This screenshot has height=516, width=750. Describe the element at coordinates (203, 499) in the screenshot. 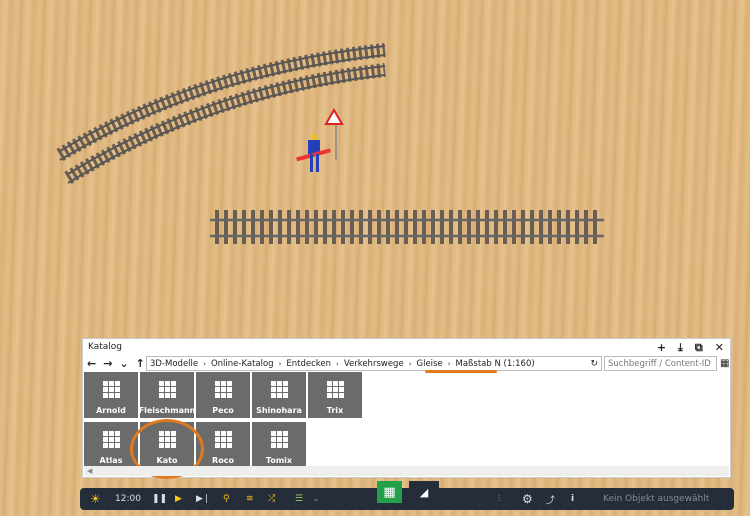

I see `step-icon: ▶❘` at that location.